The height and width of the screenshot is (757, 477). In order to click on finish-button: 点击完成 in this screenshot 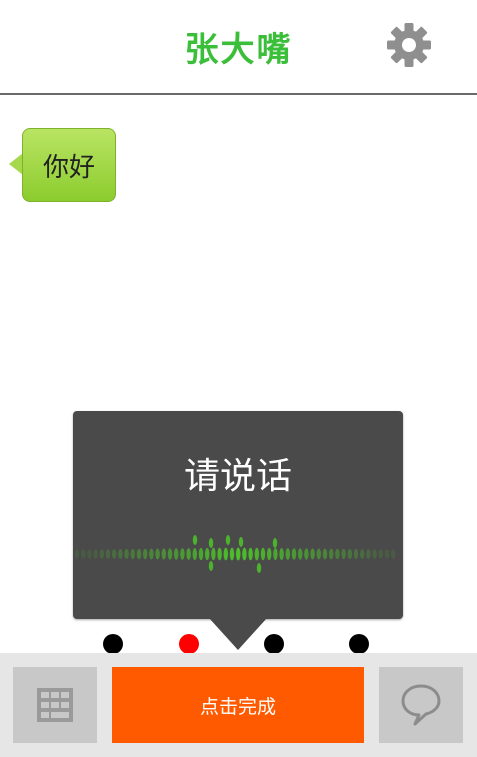, I will do `click(238, 705)`.